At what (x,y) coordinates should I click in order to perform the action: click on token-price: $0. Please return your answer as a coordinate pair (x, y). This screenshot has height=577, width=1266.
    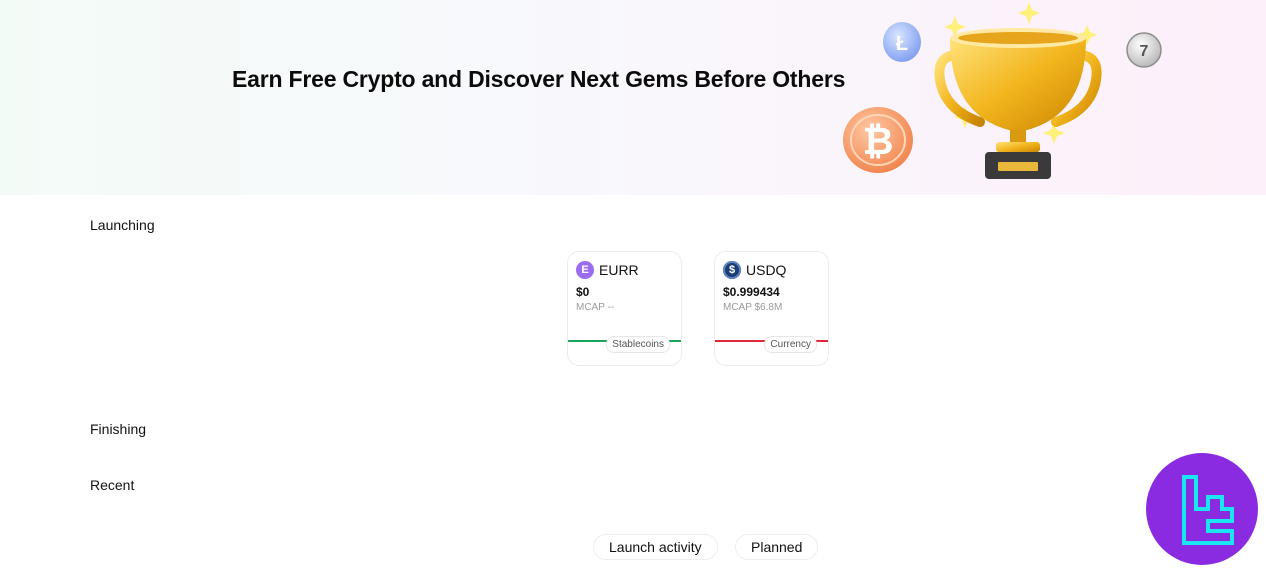
    Looking at the image, I should click on (583, 292).